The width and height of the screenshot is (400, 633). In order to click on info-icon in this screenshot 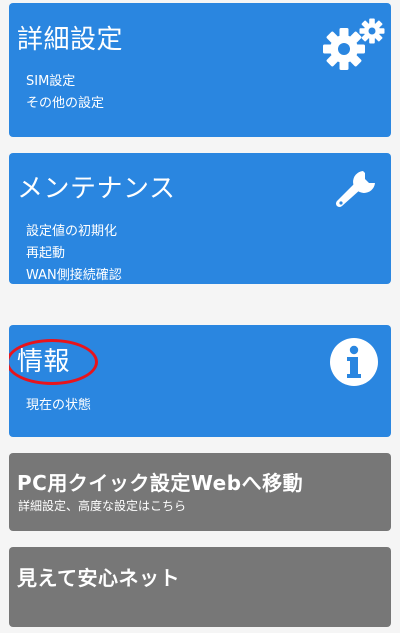, I will do `click(354, 362)`.